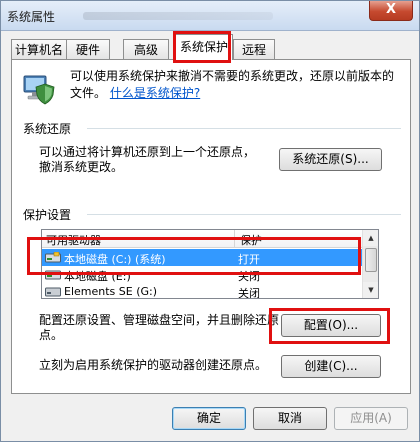 This screenshot has height=442, width=420. What do you see at coordinates (47, 129) in the screenshot?
I see `system-restore-group-title: 系统还原` at bounding box center [47, 129].